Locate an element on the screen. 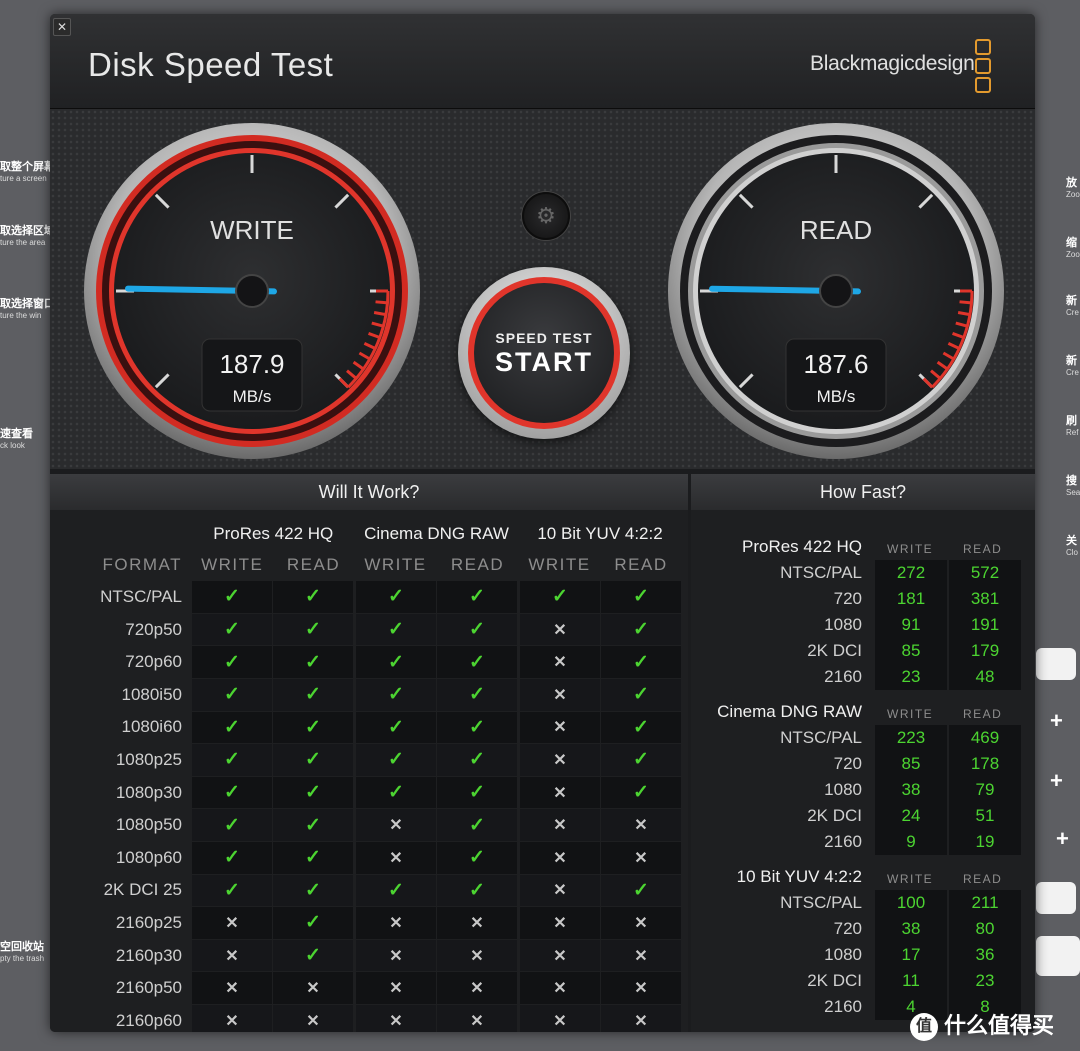  format-row: 720p50 ✓ ✓ ✓ ✓ ✕ ✓ is located at coordinates (373, 630).